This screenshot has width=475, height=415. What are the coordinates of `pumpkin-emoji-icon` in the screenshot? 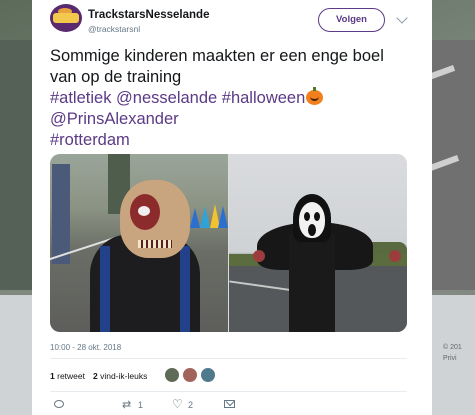 It's located at (315, 96).